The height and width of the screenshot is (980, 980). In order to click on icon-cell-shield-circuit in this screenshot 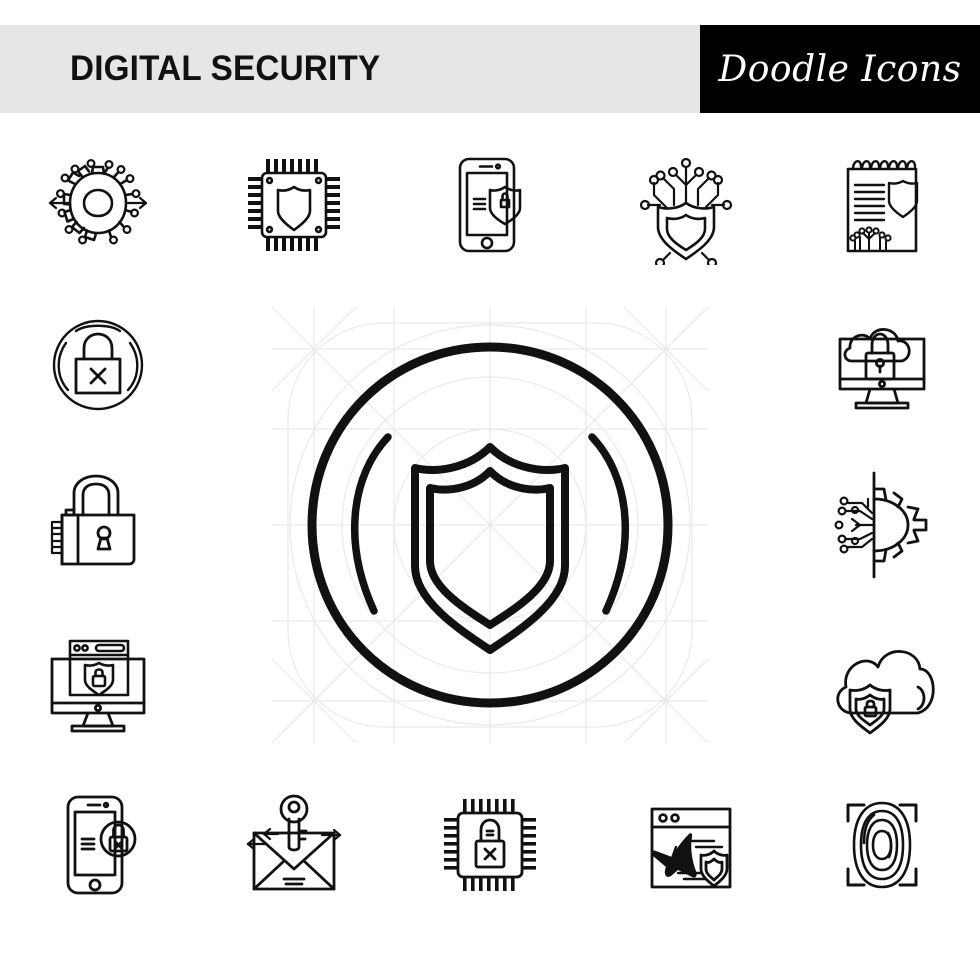, I will do `click(686, 205)`.